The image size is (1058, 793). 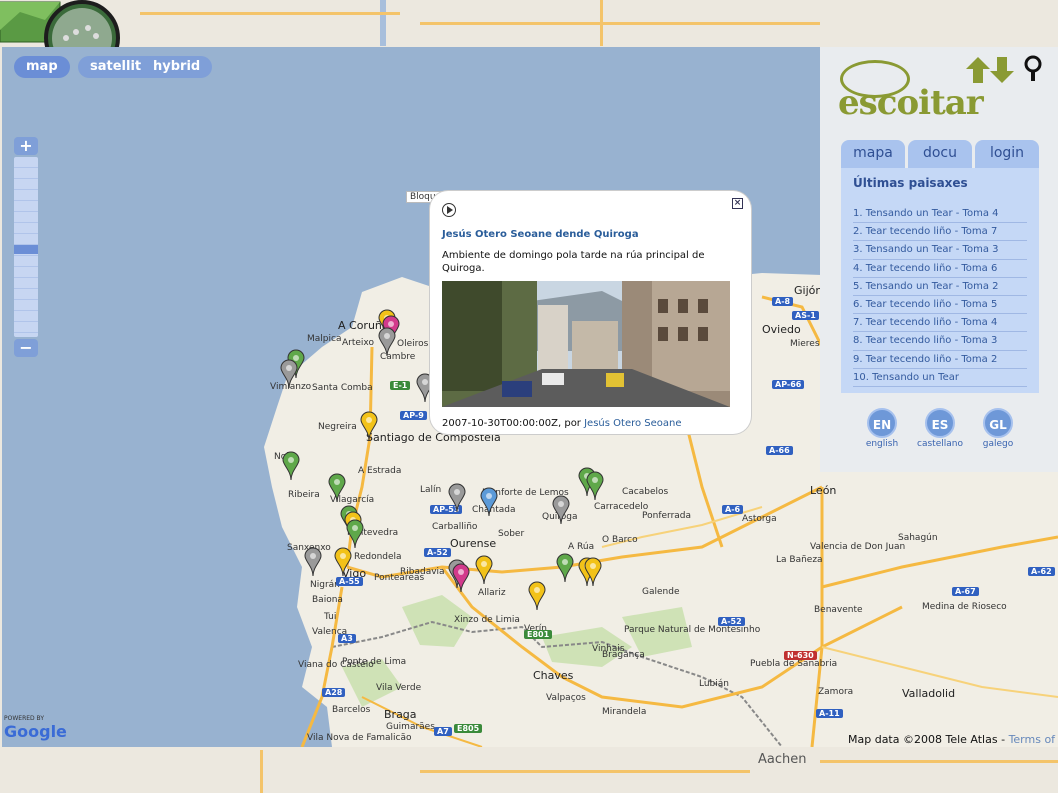 What do you see at coordinates (779, 450) in the screenshot?
I see `highway-shield: A-66` at bounding box center [779, 450].